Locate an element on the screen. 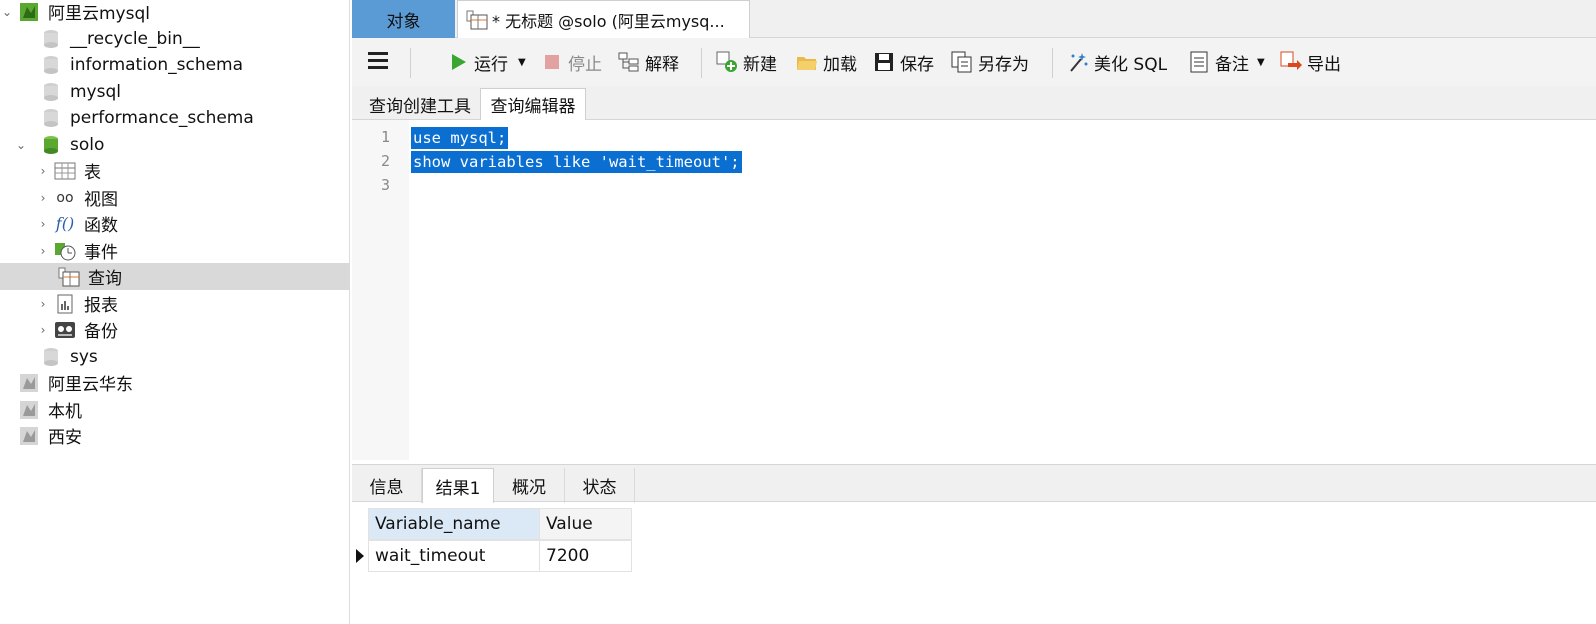  comment-label: 备注 is located at coordinates (1232, 64).